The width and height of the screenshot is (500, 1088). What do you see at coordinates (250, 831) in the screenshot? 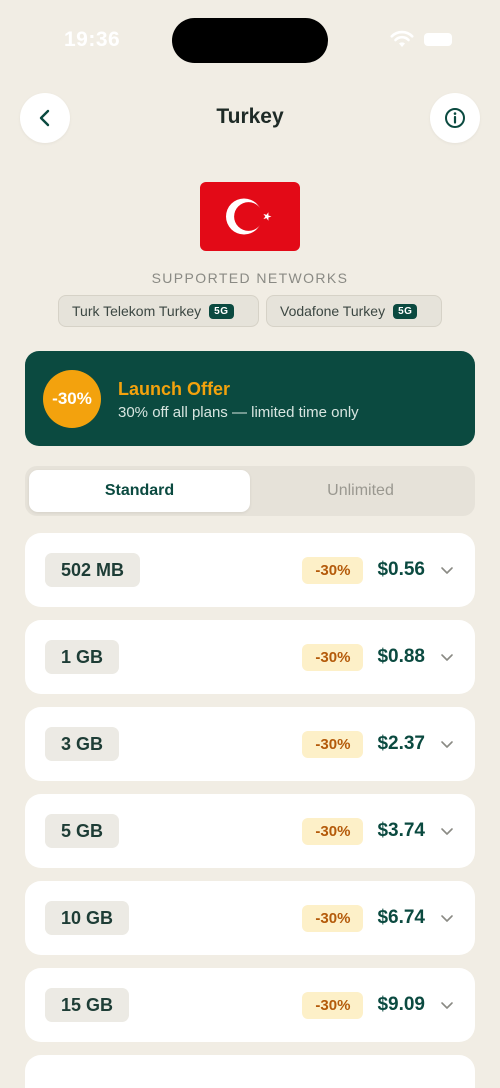
I see `plan-card: 5 GB -30% $3.74` at bounding box center [250, 831].